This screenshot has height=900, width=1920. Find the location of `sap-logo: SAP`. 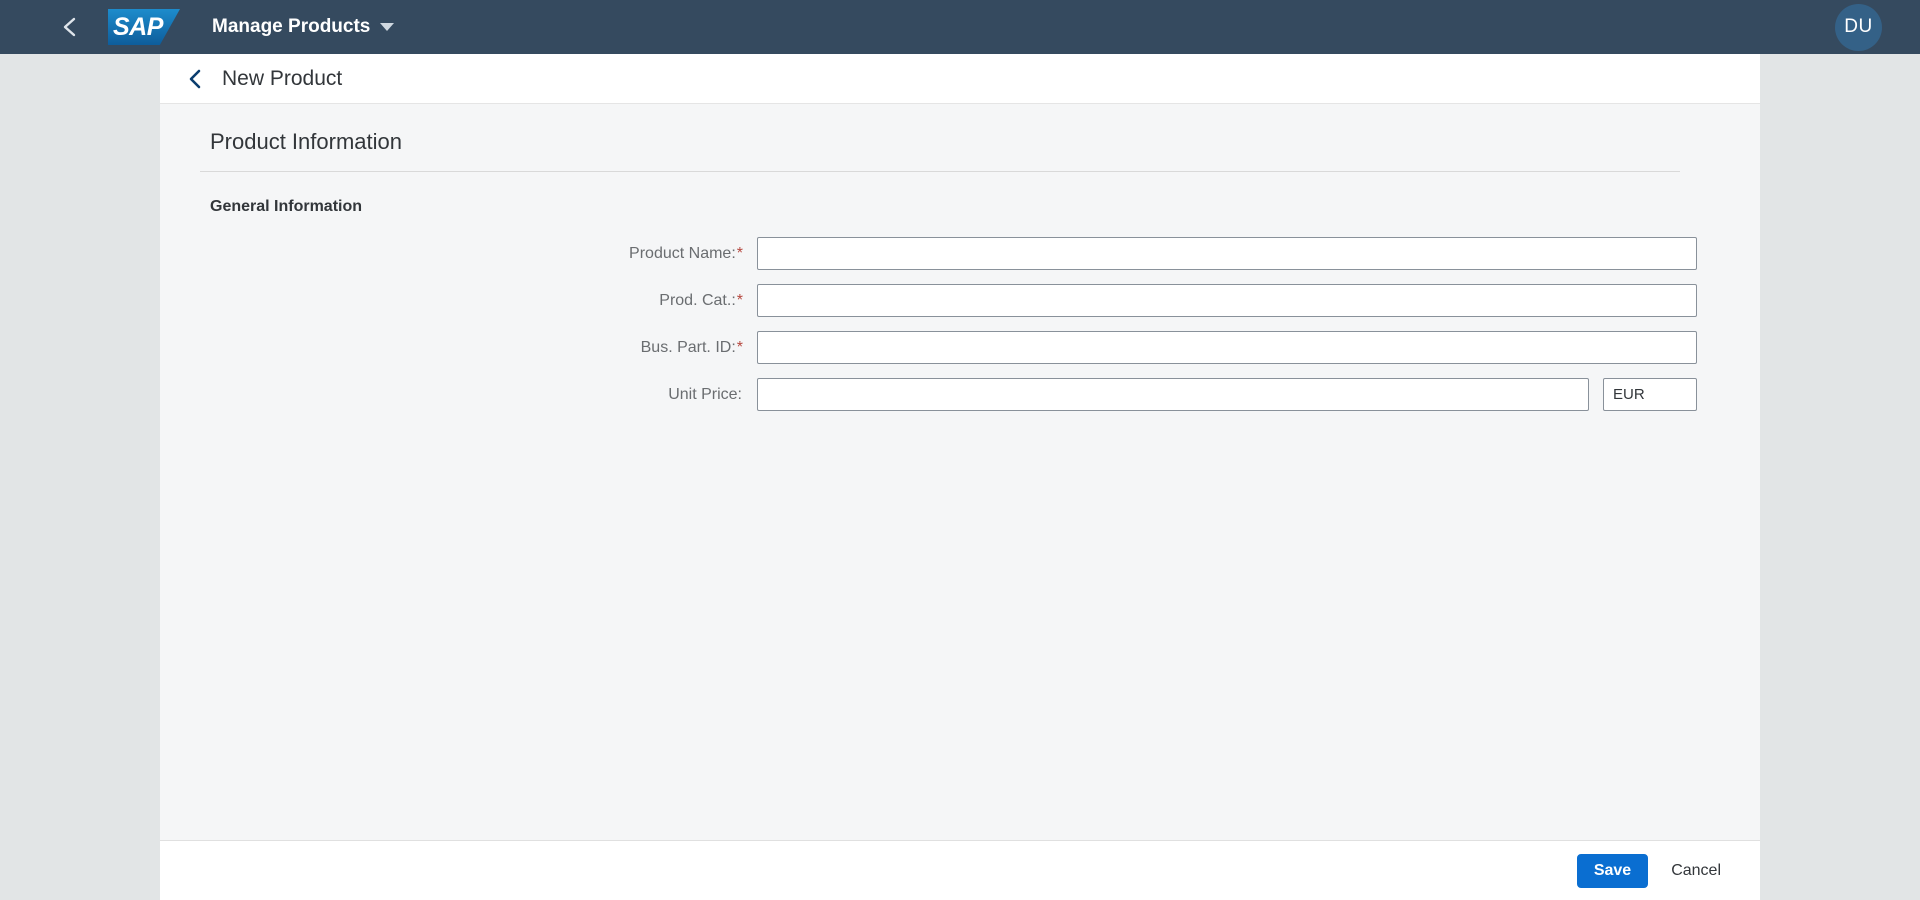

sap-logo: SAP is located at coordinates (144, 27).